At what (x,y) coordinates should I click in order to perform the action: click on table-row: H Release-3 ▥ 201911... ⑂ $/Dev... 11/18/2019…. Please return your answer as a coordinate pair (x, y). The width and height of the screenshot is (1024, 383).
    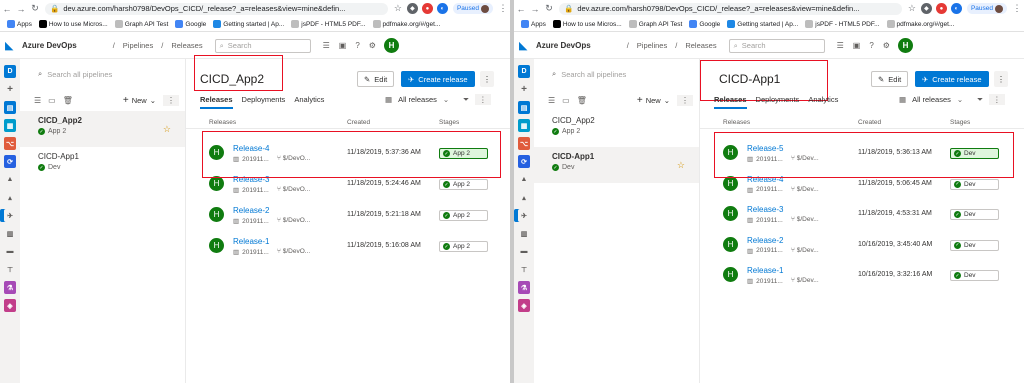
    Looking at the image, I should click on (862, 214).